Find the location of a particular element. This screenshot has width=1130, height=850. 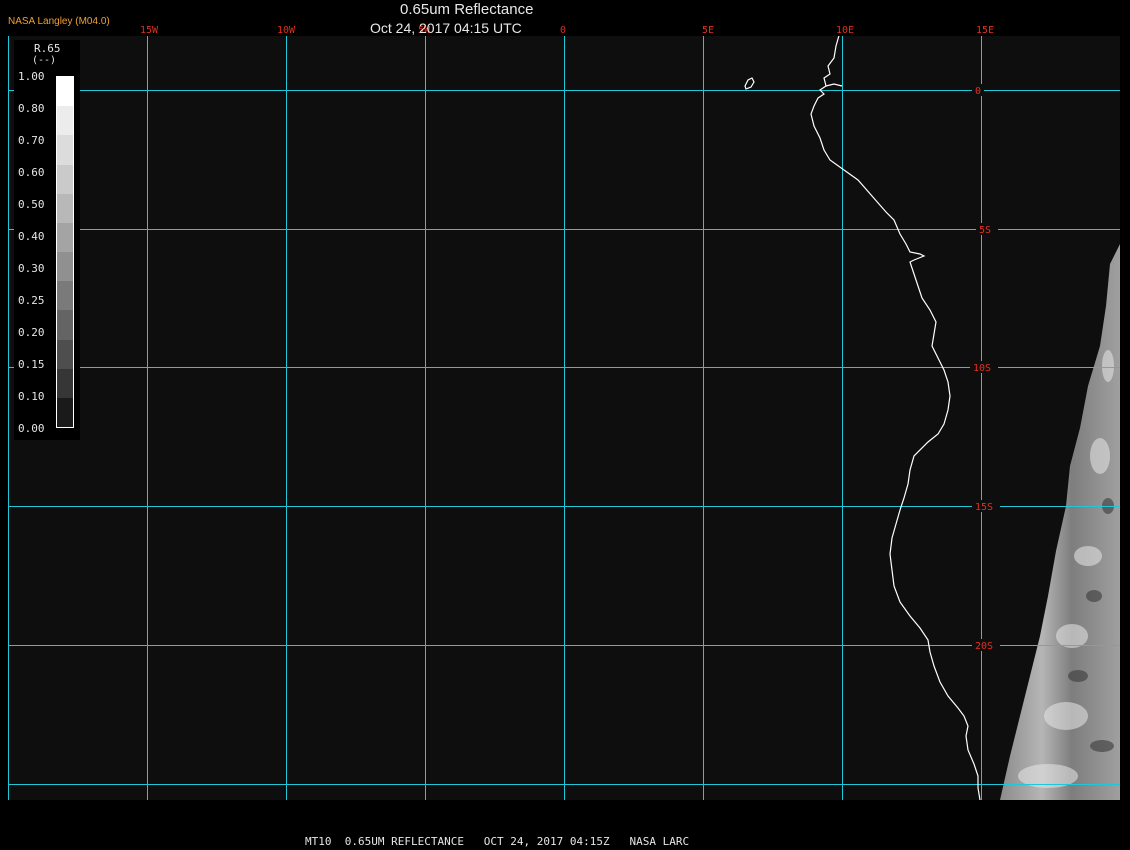

legend-tick-label: 0.70 is located at coordinates (31, 140).